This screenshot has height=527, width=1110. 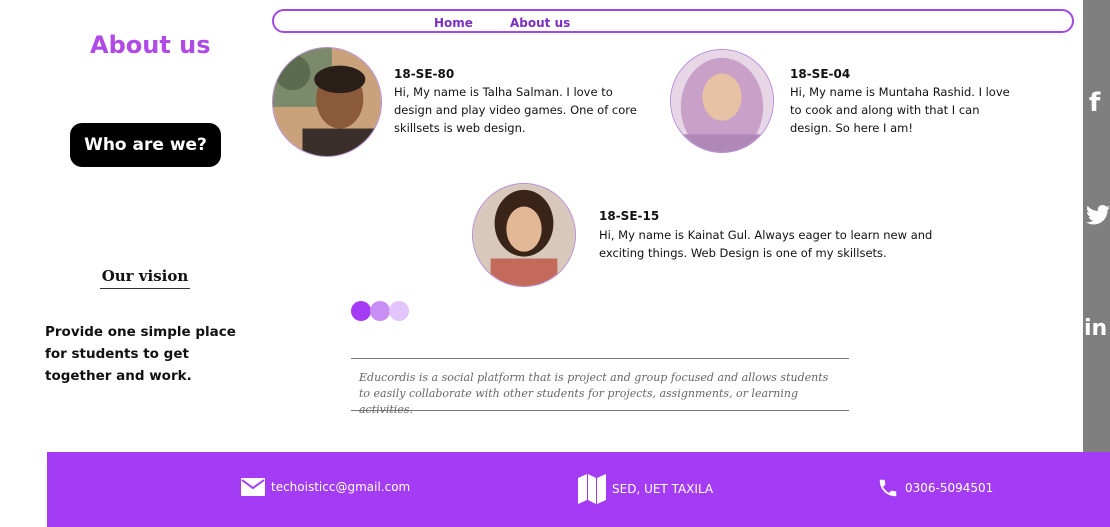 I want to click on footer-location: SED, UET TAXILA, so click(x=645, y=489).